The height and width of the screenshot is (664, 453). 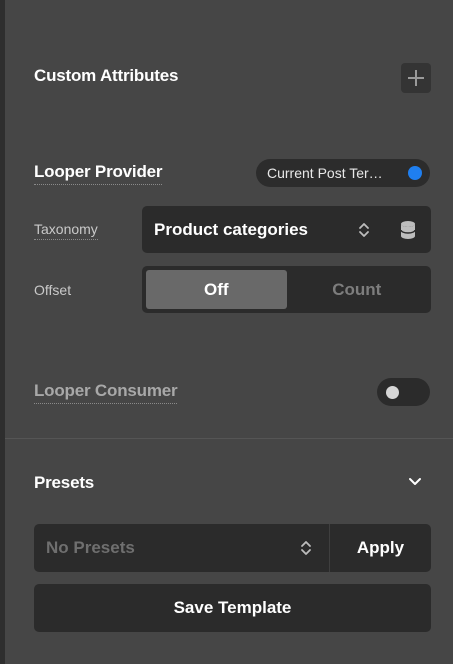 I want to click on looper-consumer-title: Looper Consumer, so click(x=106, y=392).